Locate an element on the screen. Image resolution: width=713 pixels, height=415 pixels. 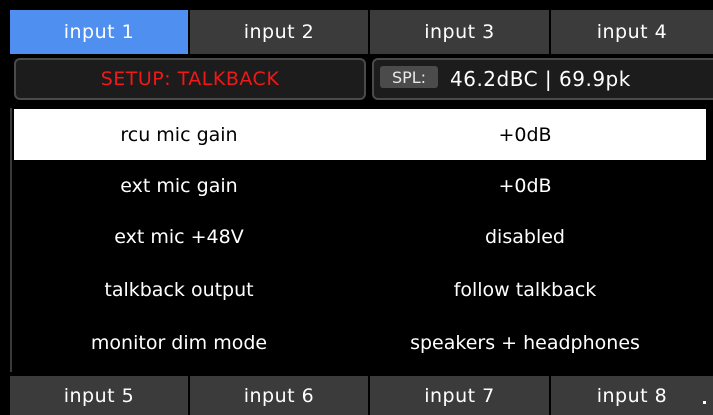
tab-label: input 5 is located at coordinates (99, 395).